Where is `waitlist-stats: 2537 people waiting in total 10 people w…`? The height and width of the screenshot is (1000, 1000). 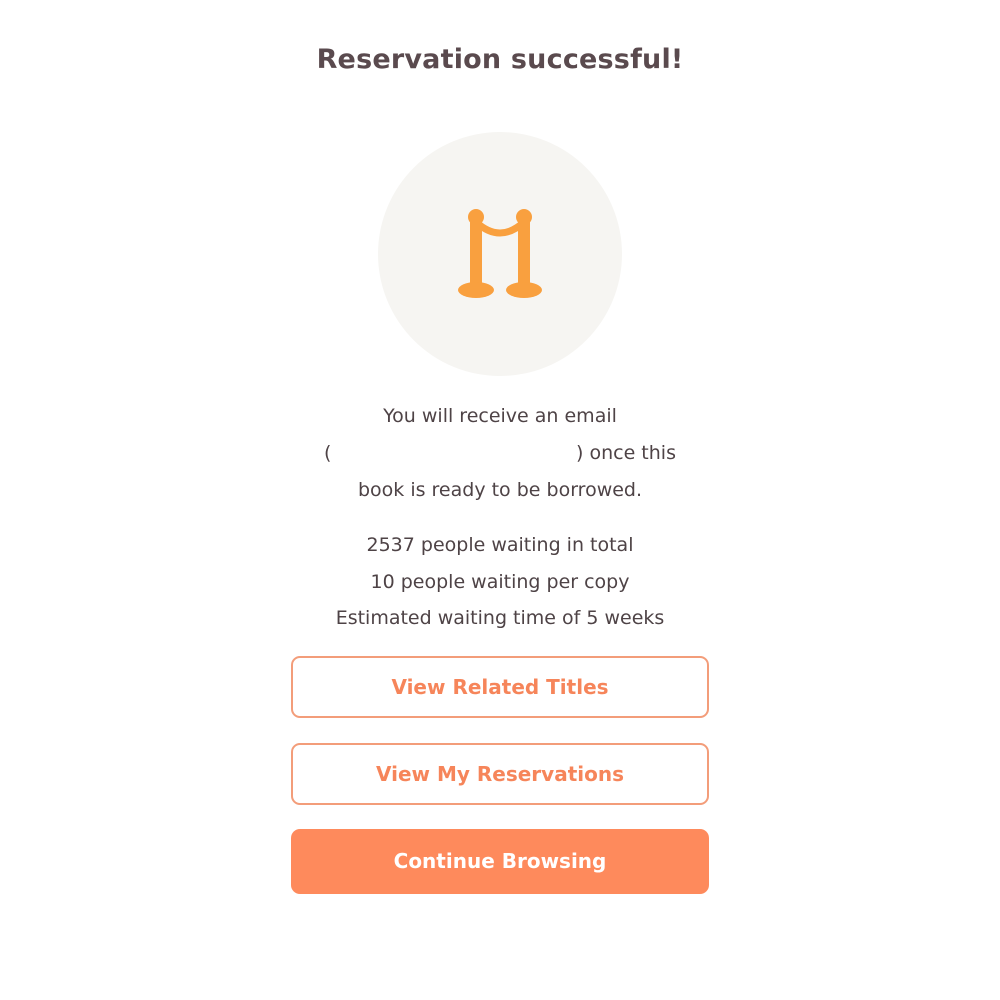
waitlist-stats: 2537 people waiting in total 10 people w… is located at coordinates (500, 582).